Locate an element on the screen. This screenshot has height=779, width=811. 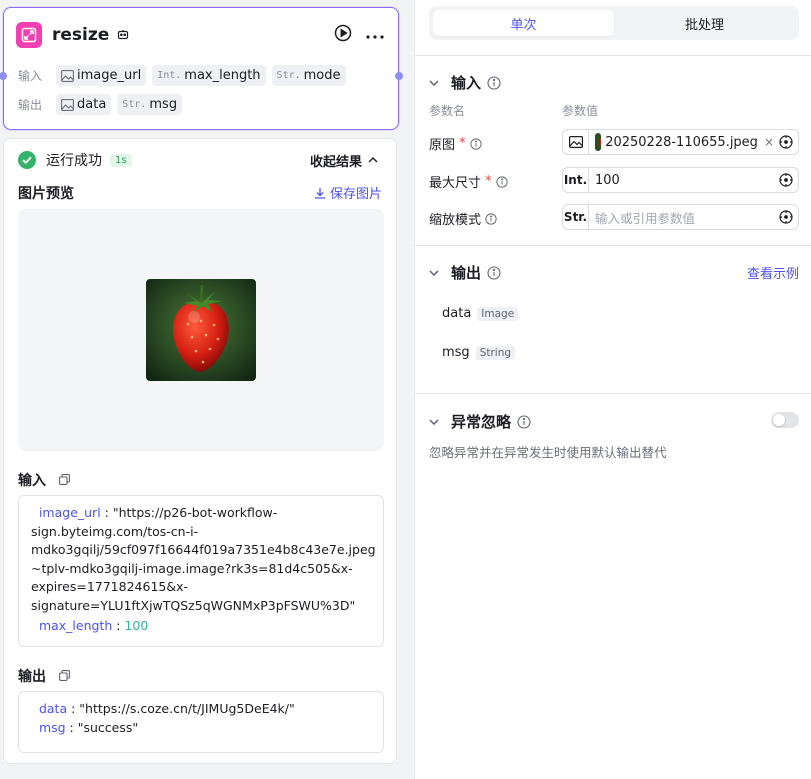
exception-section-header: 异常忽略 is located at coordinates (480, 421).